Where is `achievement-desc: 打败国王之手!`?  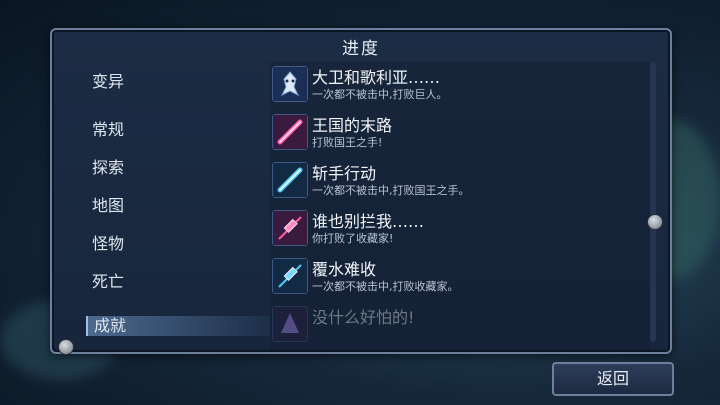
achievement-desc: 打败国王之手! is located at coordinates (347, 142).